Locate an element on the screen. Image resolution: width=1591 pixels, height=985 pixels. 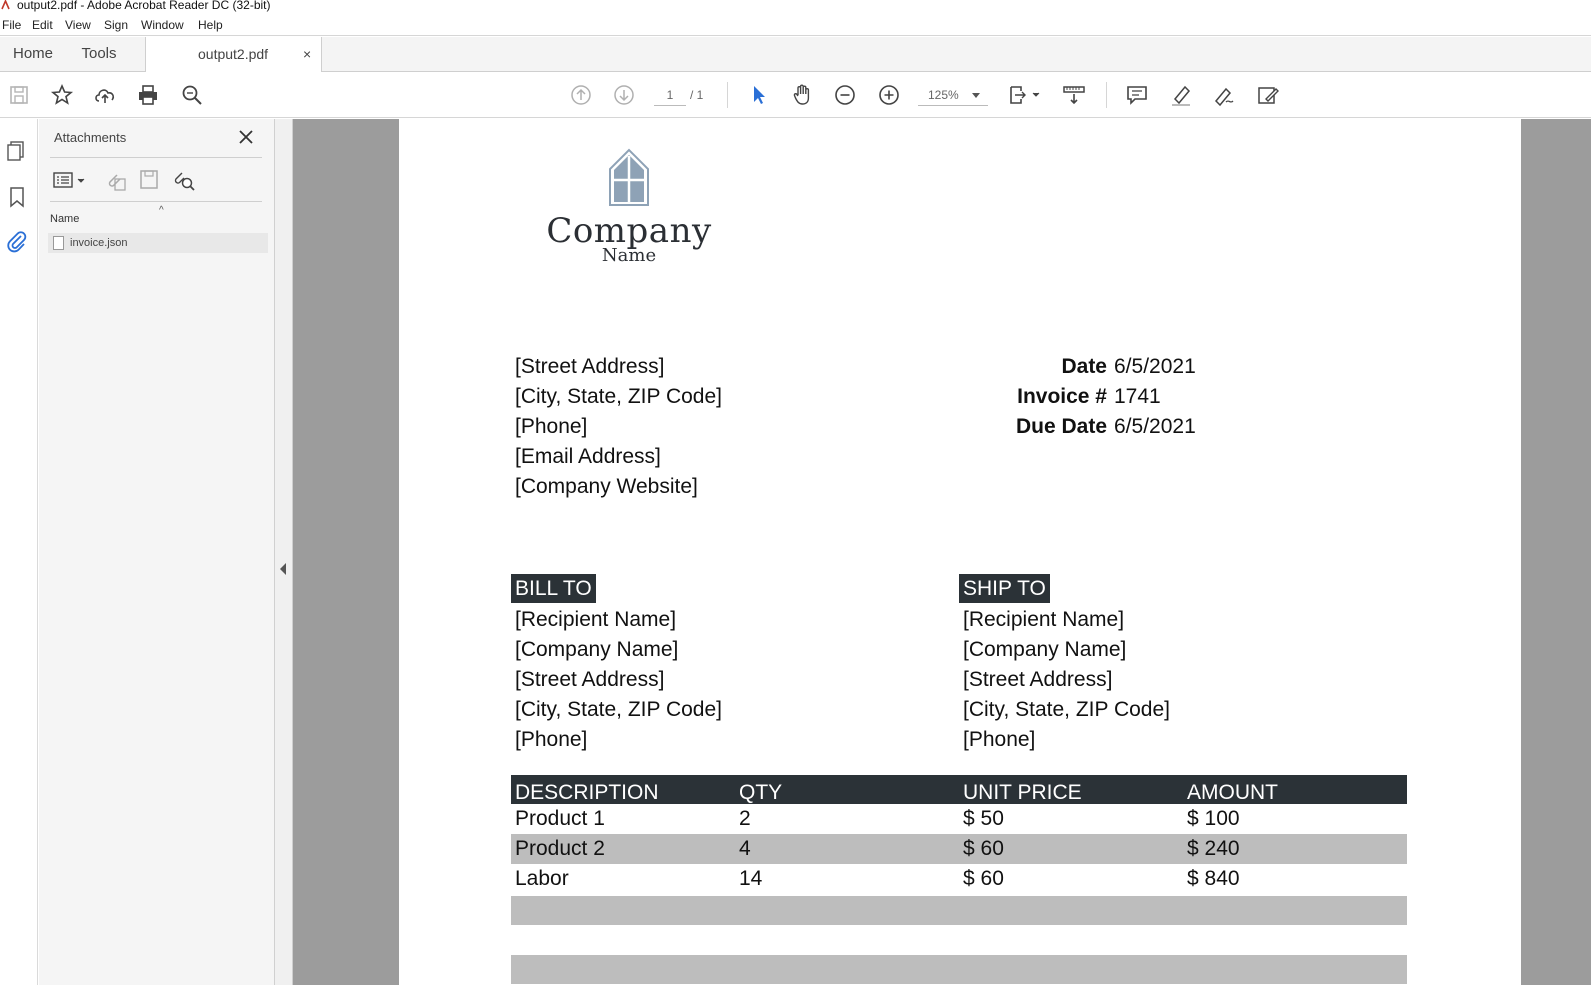
table-row: Labor 14 $ 60 $ 840 is located at coordinates (959, 879).